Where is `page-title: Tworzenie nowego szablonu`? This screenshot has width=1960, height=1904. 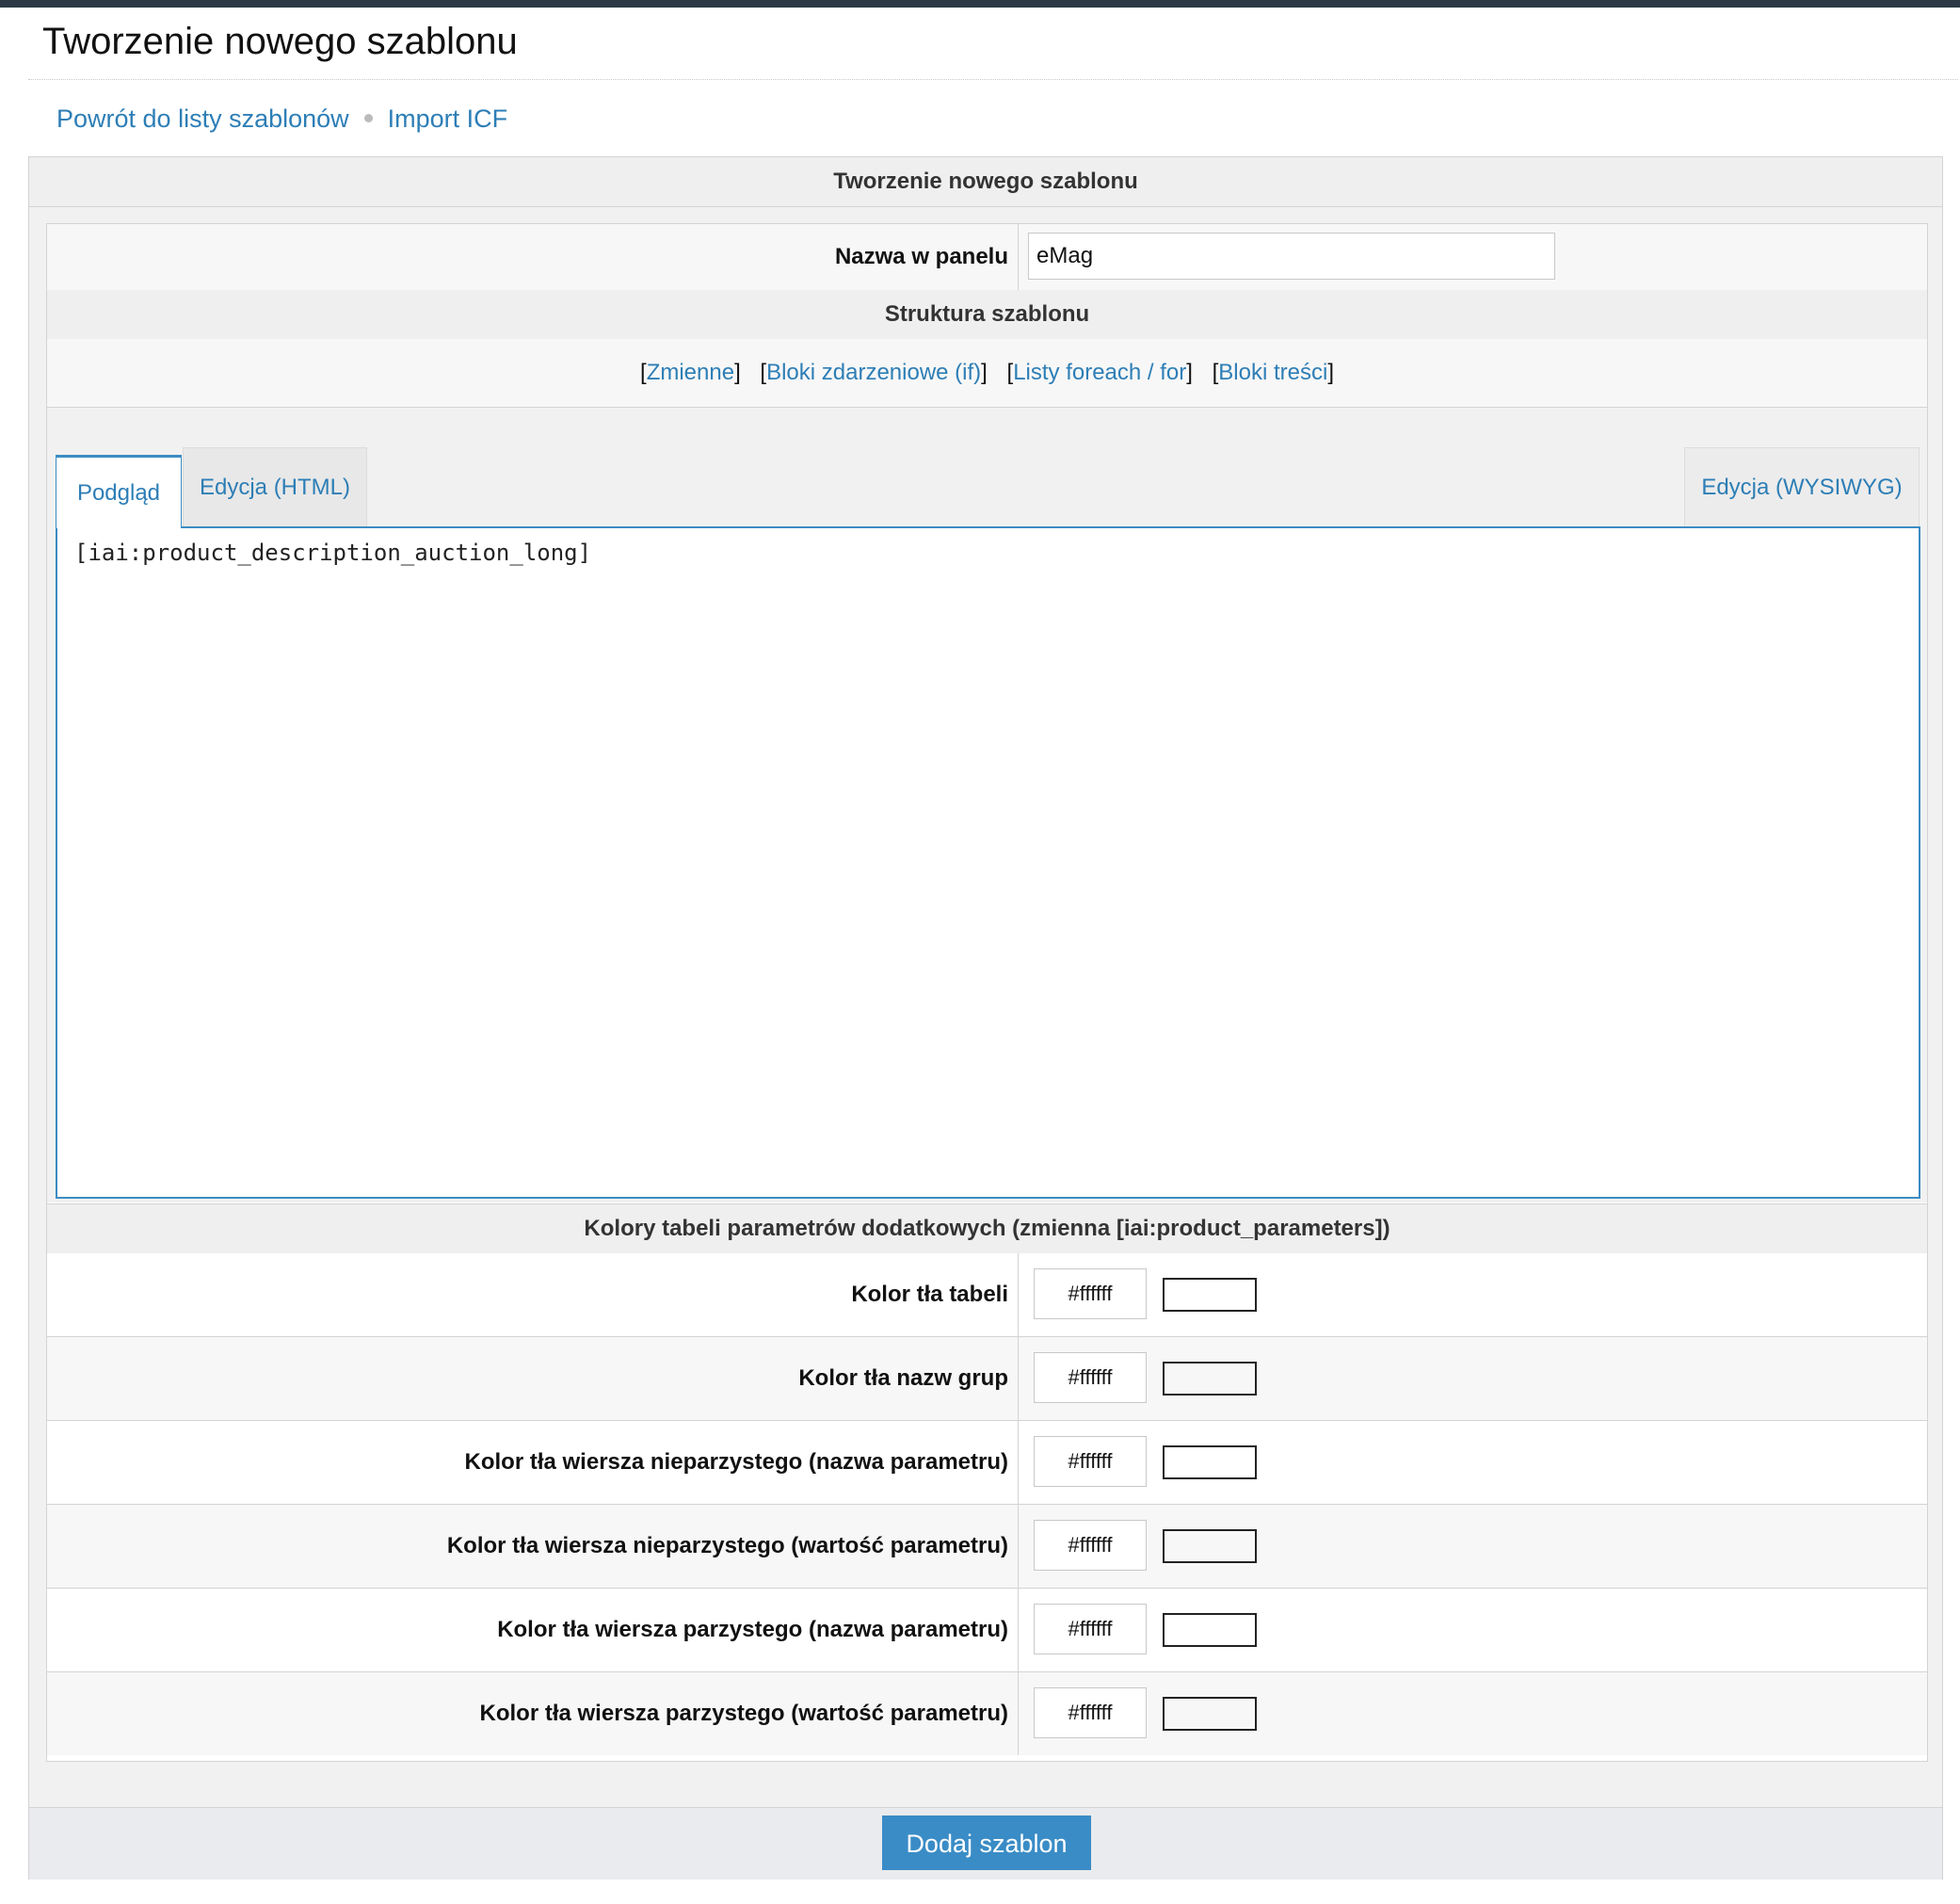 page-title: Tworzenie nowego szablonu is located at coordinates (280, 41).